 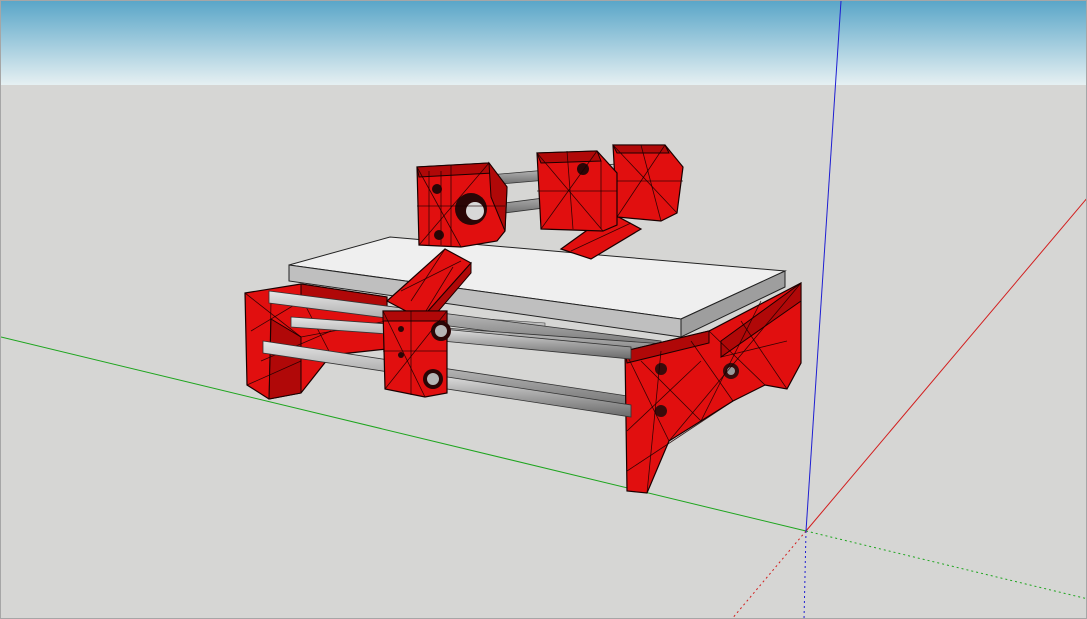 I want to click on blue-axis-dotted, so click(x=805, y=574).